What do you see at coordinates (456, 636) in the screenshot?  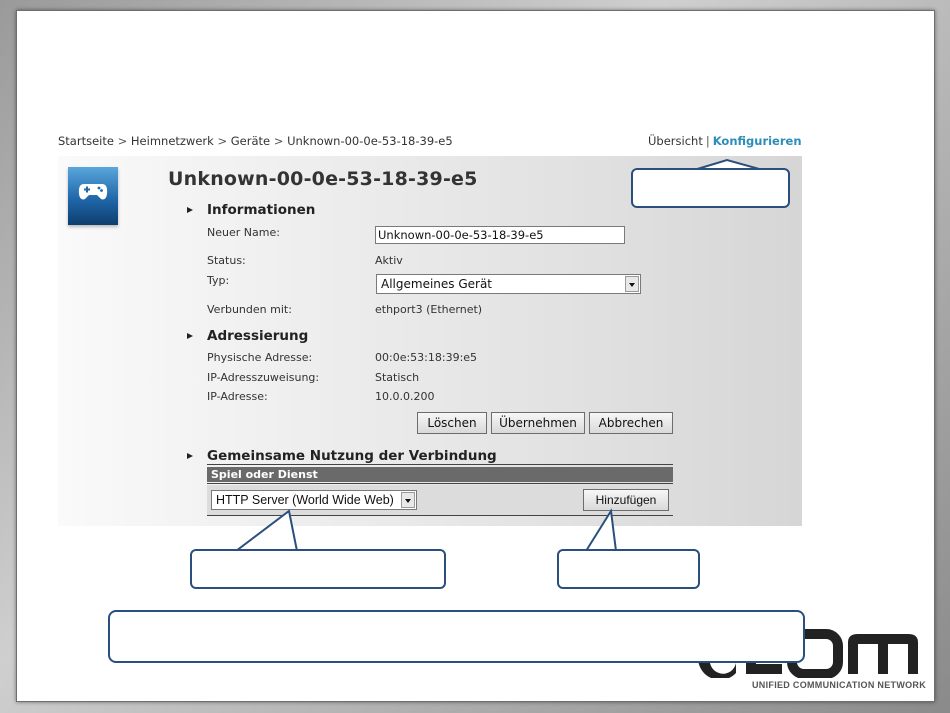 I see `callout-description` at bounding box center [456, 636].